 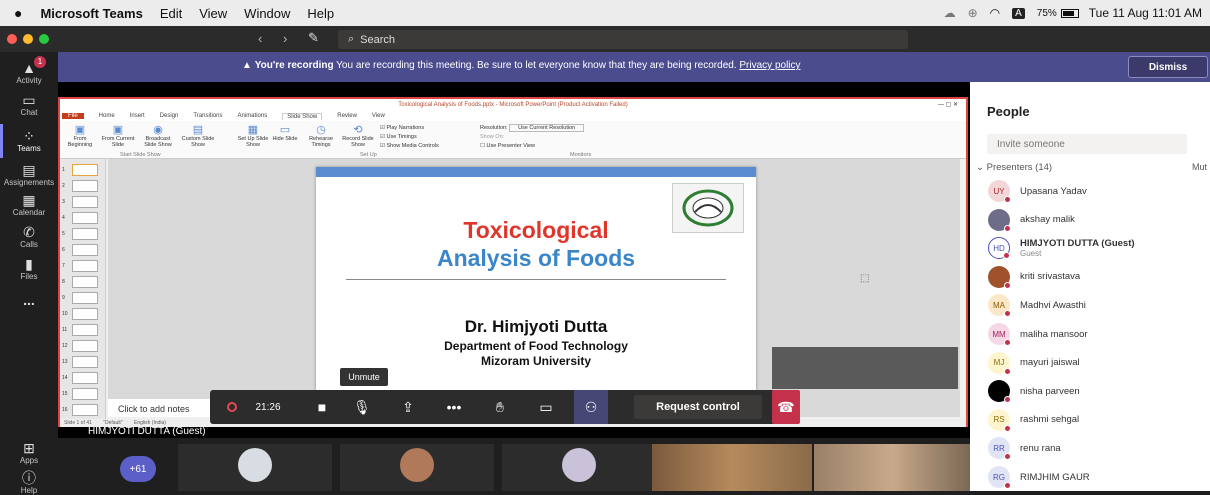 I want to click on share-button: ⇪, so click(x=408, y=407).